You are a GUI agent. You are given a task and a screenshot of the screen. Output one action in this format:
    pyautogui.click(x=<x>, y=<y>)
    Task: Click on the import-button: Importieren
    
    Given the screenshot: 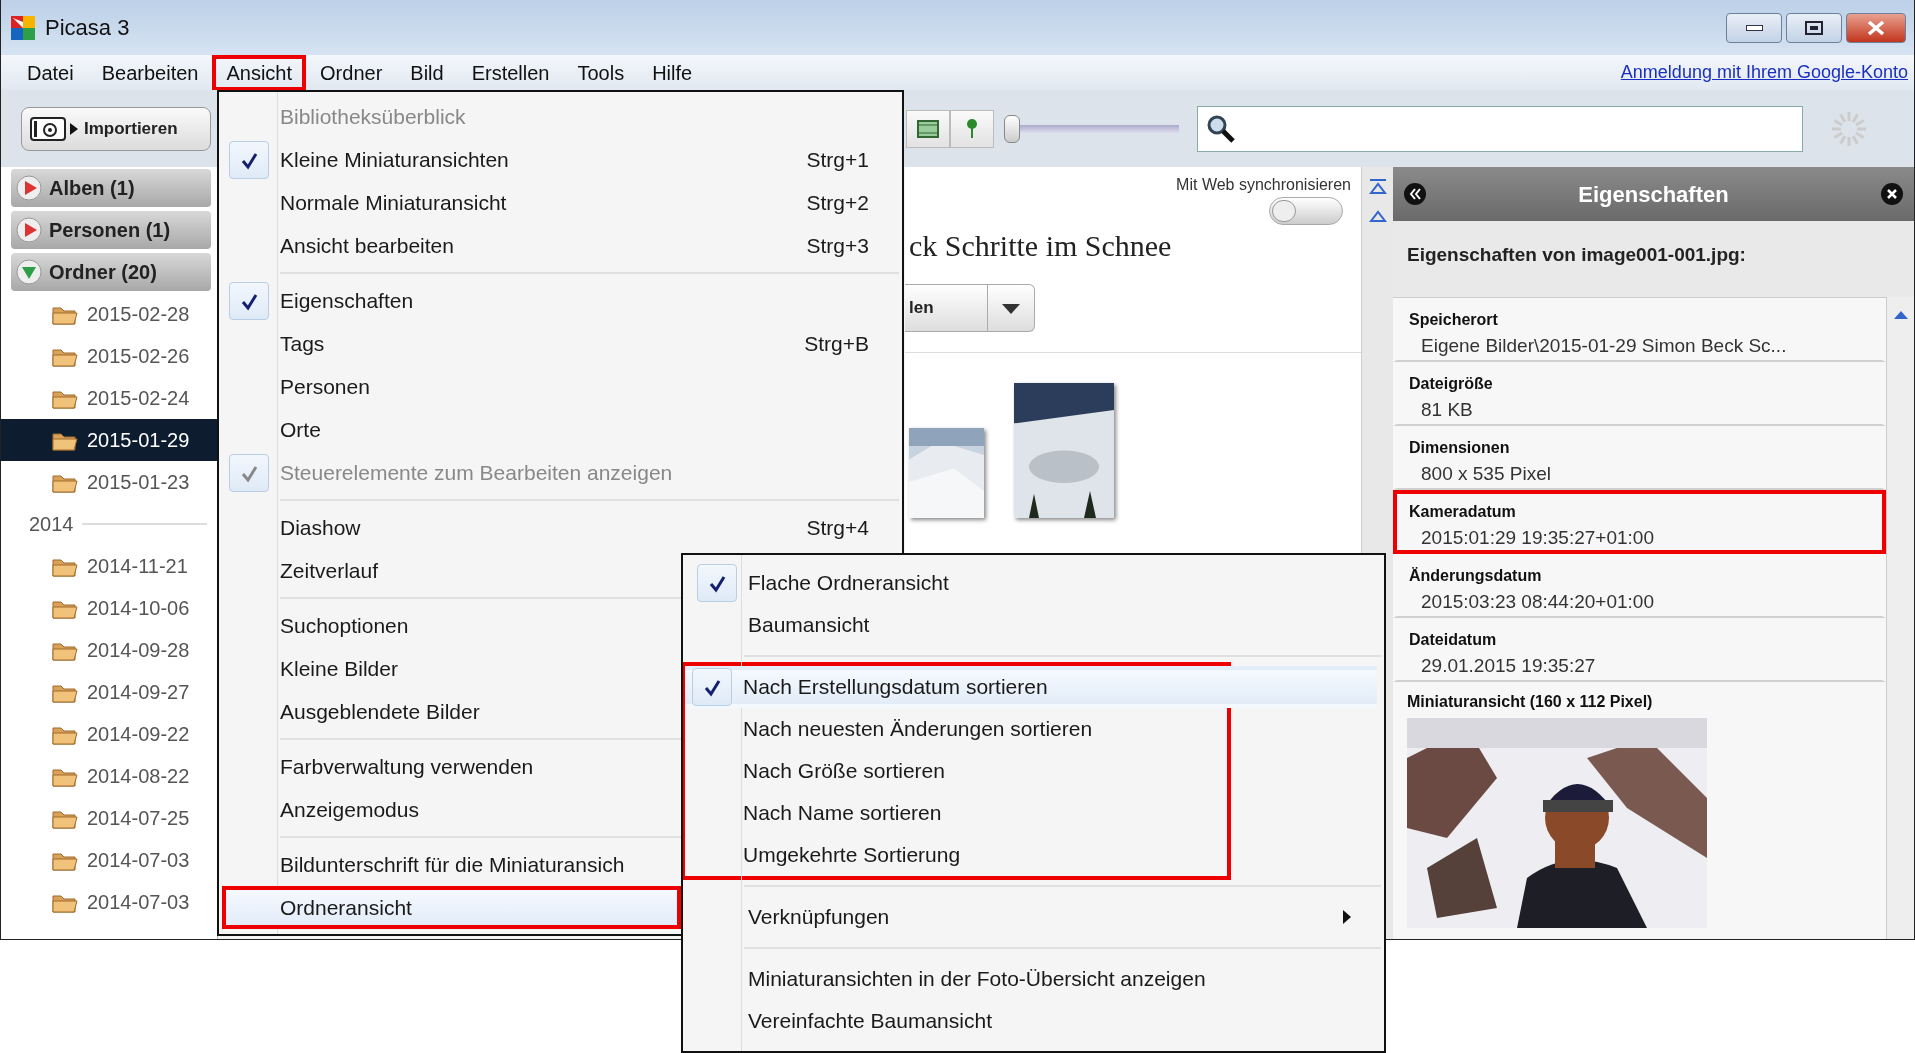 What is the action you would take?
    pyautogui.click(x=116, y=128)
    